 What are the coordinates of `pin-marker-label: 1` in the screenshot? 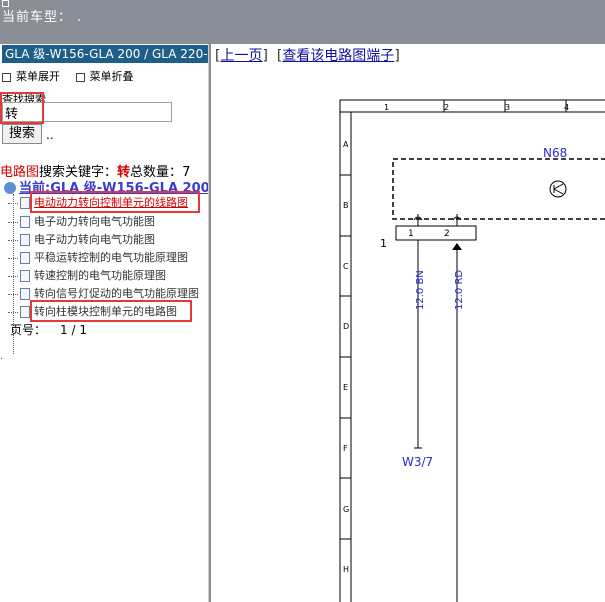 It's located at (383, 243).